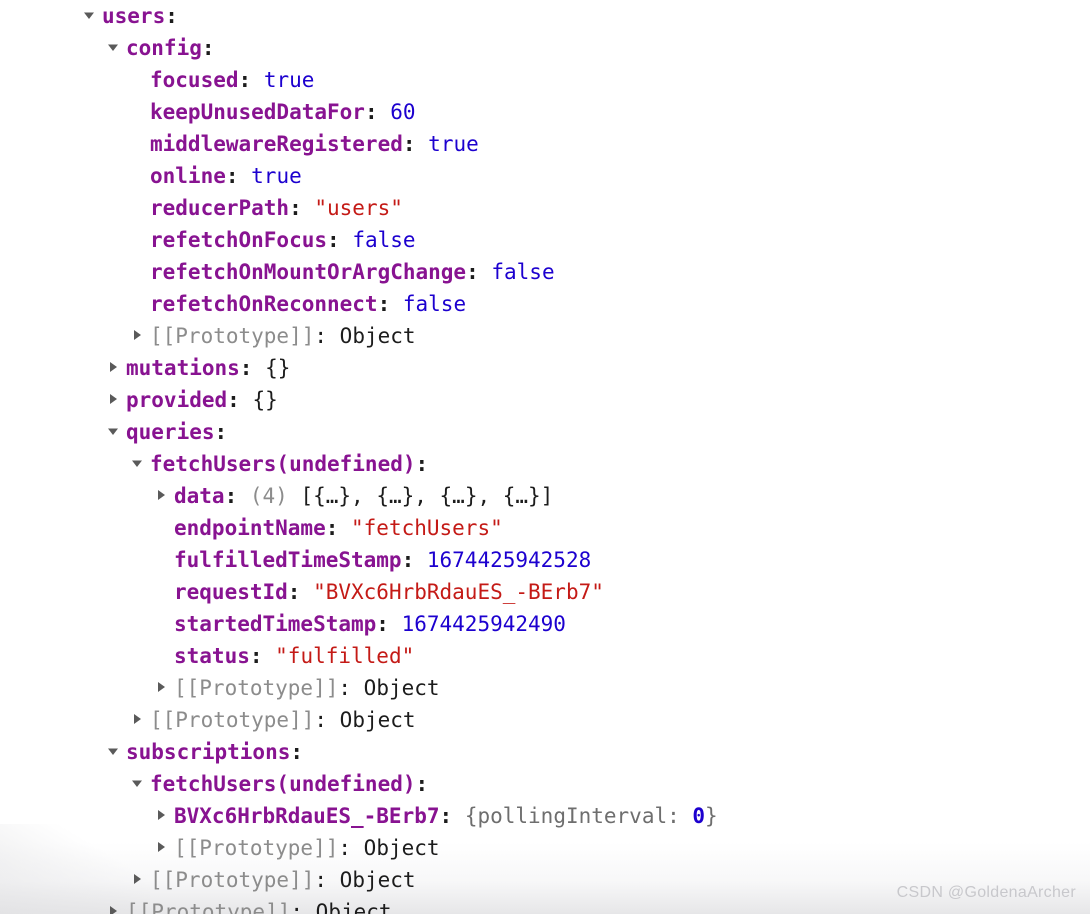 The image size is (1090, 914). Describe the element at coordinates (545, 656) in the screenshot. I see `tree-row-status: status: "fulfilled"` at that location.